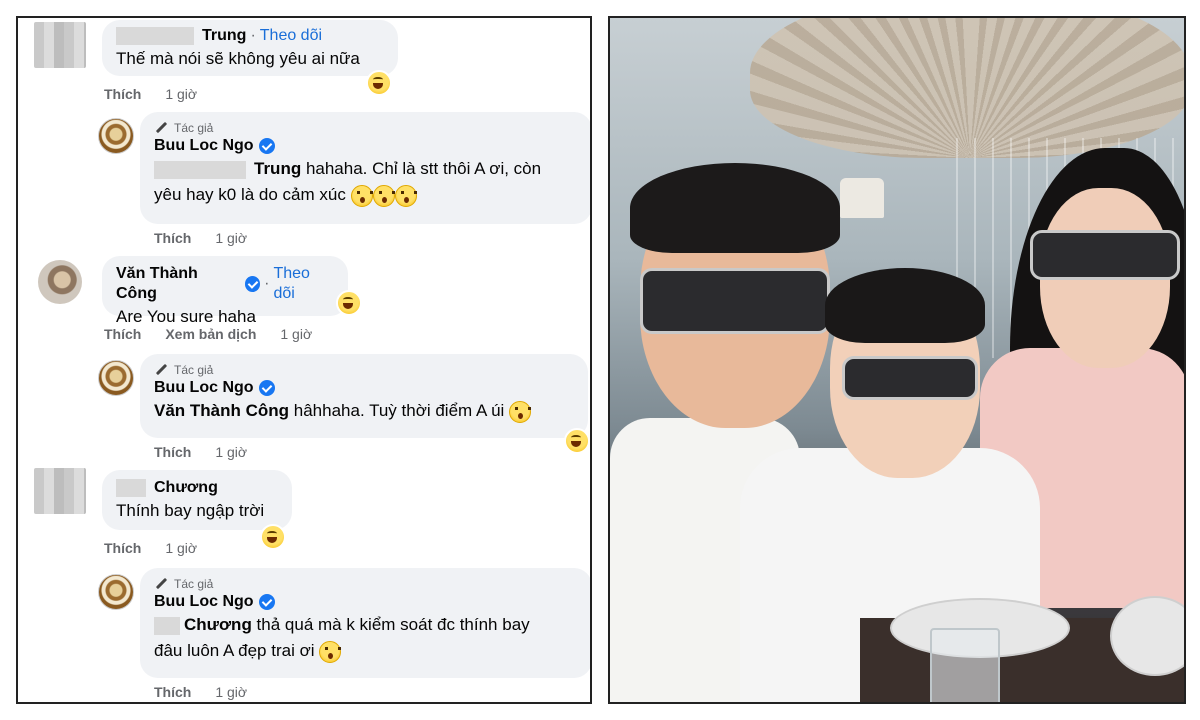  I want to click on mention-link: Trung, so click(277, 168).